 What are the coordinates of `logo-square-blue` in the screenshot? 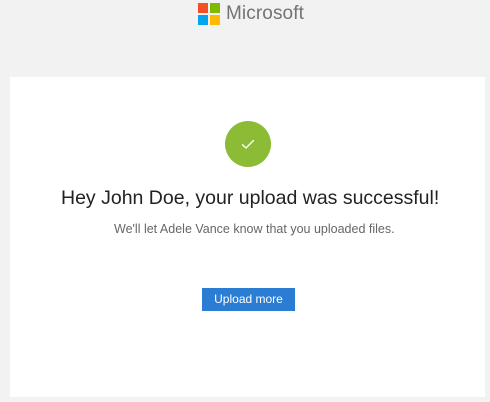 It's located at (203, 20).